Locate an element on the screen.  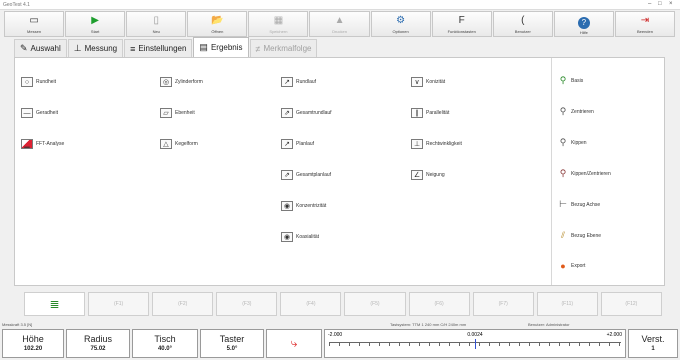
settings-icon: ≡ is located at coordinates (133, 48).